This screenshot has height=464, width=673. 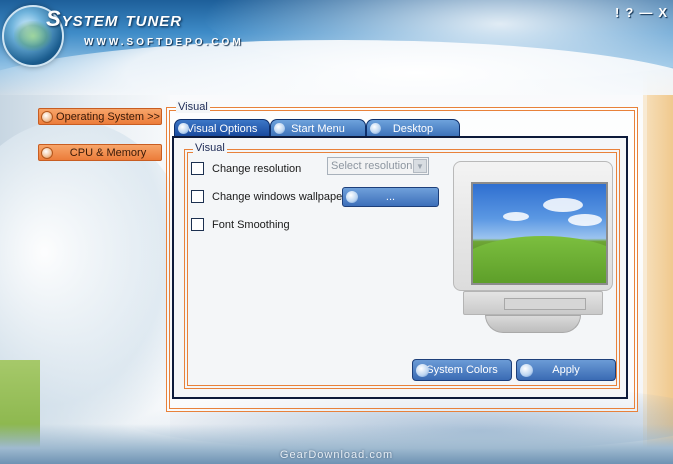 I want to click on inner-visual-group-legend: Visual, so click(x=210, y=148).